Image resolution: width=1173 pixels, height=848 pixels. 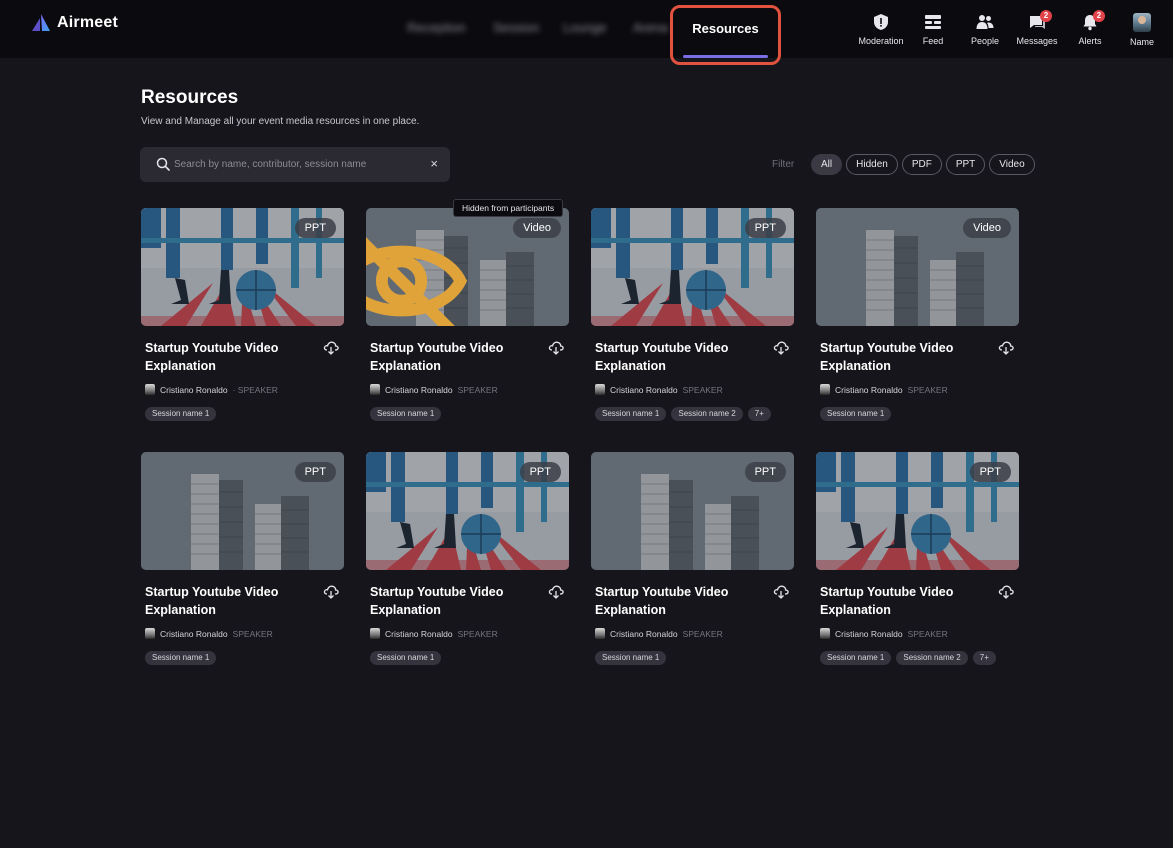 I want to click on nav-tab-reception: Reception, so click(x=436, y=27).